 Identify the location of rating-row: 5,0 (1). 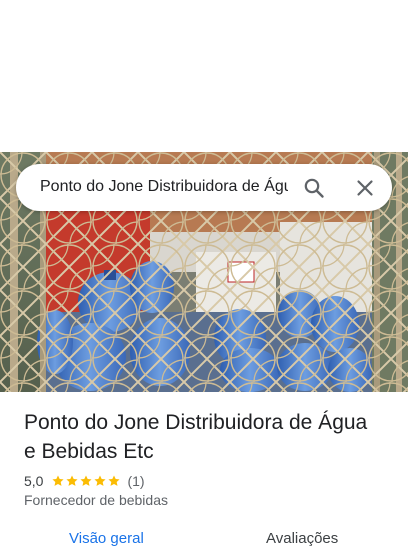
(84, 481).